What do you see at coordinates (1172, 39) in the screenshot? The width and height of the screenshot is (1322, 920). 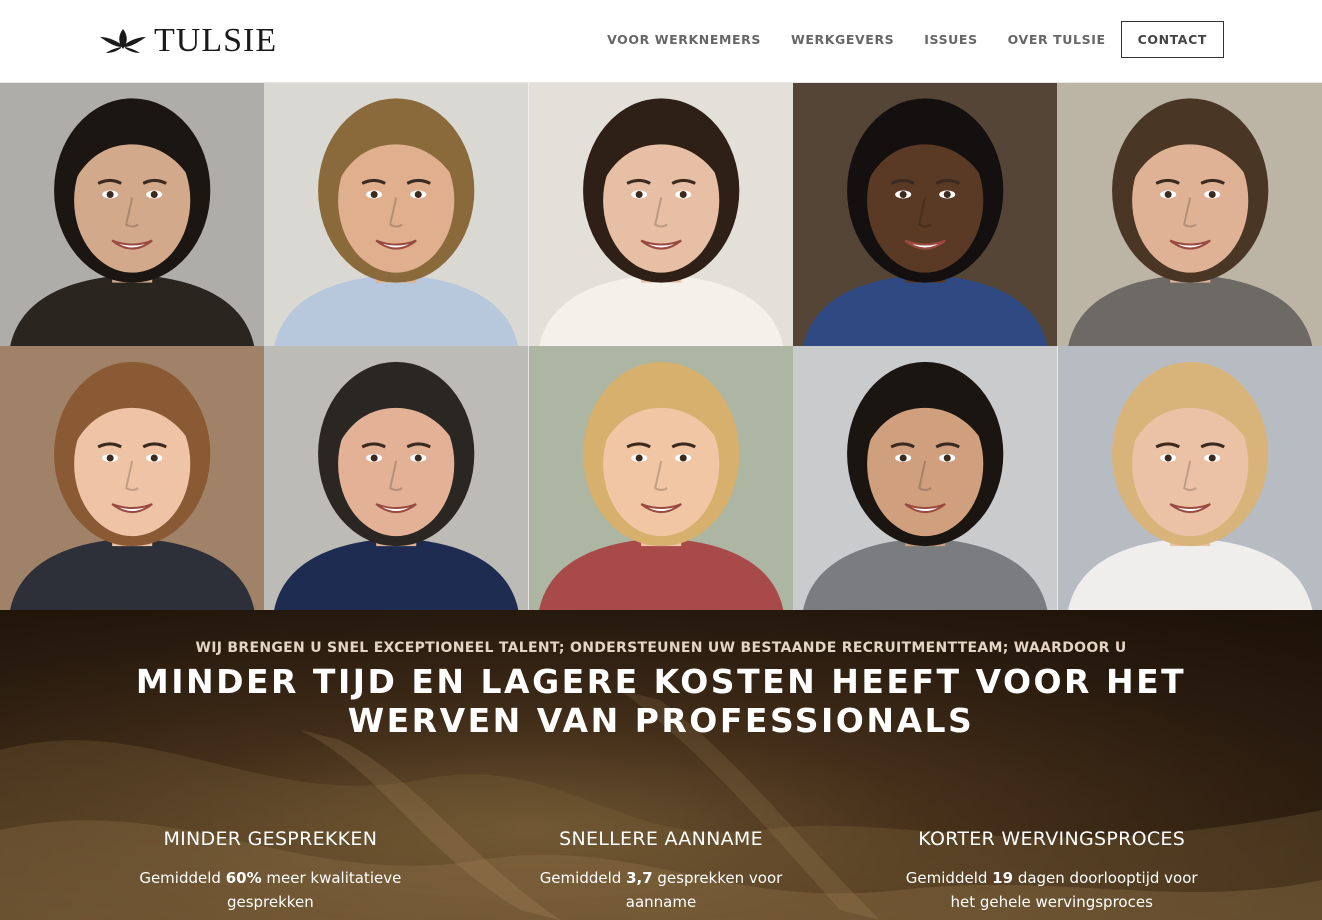 I see `contact-button: CONTACT` at bounding box center [1172, 39].